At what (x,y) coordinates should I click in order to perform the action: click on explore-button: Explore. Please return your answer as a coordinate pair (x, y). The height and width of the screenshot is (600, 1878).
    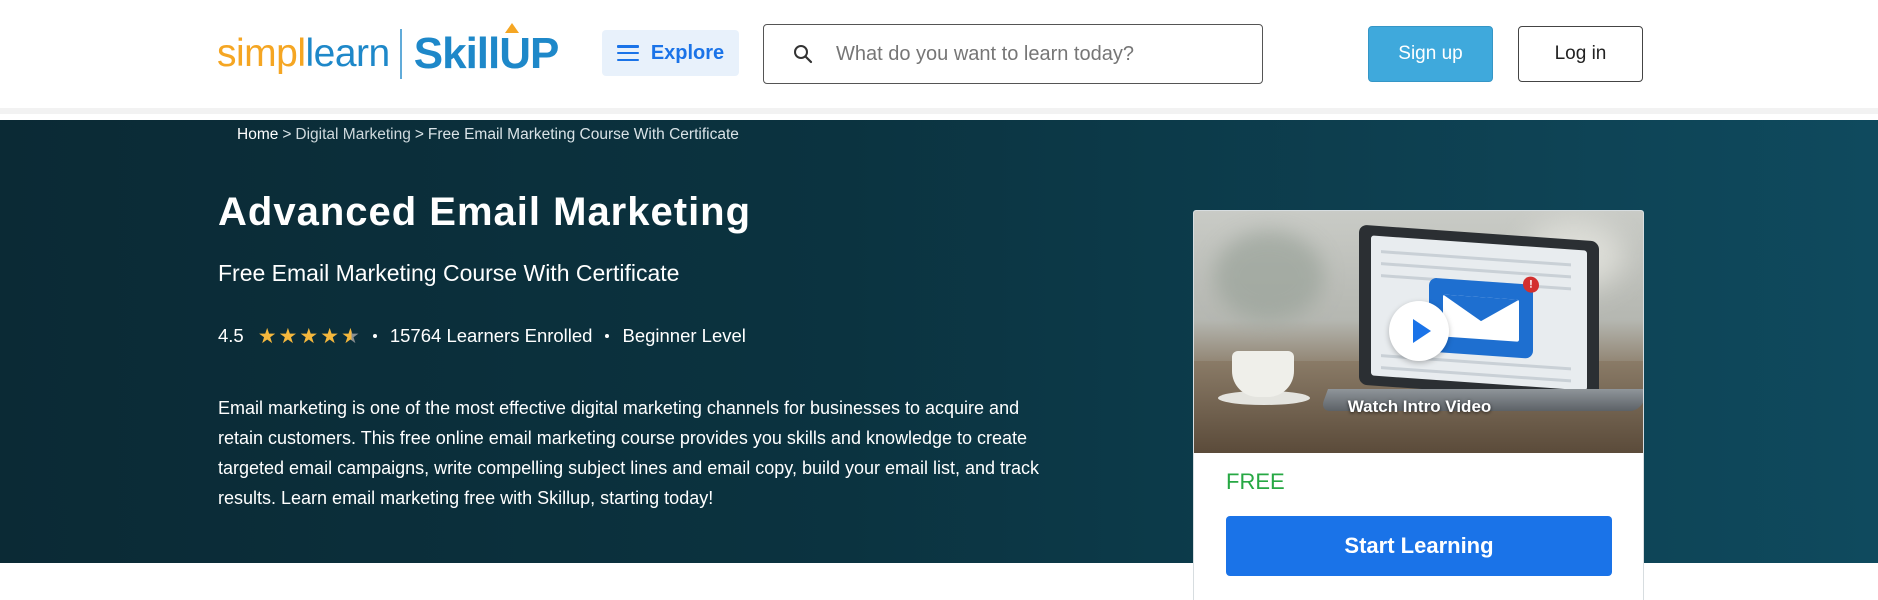
    Looking at the image, I should click on (670, 53).